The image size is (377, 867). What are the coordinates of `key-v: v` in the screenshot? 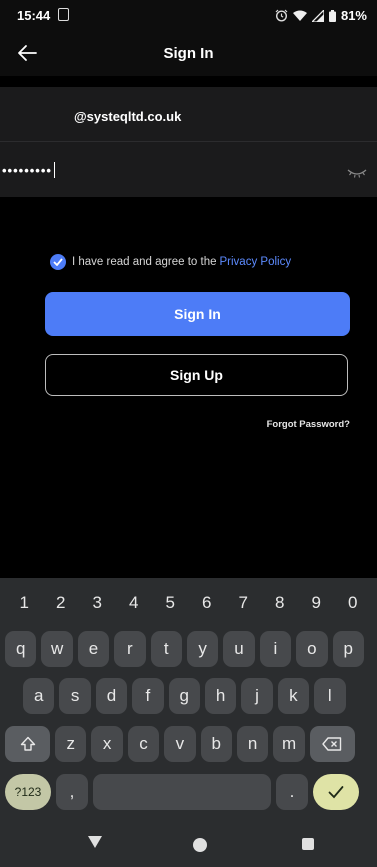 It's located at (180, 744).